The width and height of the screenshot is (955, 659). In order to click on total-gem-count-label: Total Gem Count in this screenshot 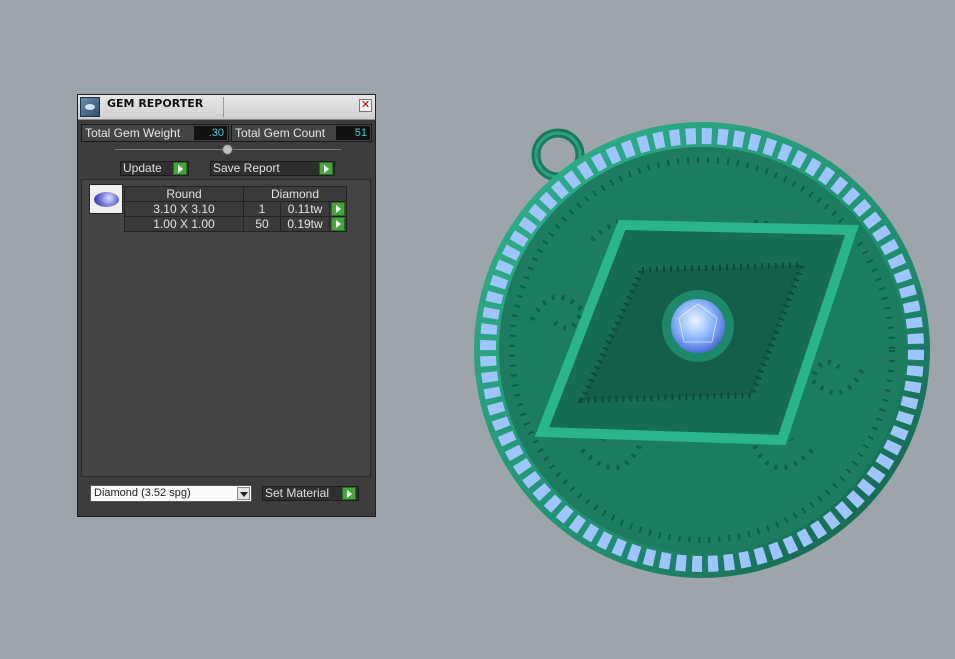, I will do `click(280, 133)`.